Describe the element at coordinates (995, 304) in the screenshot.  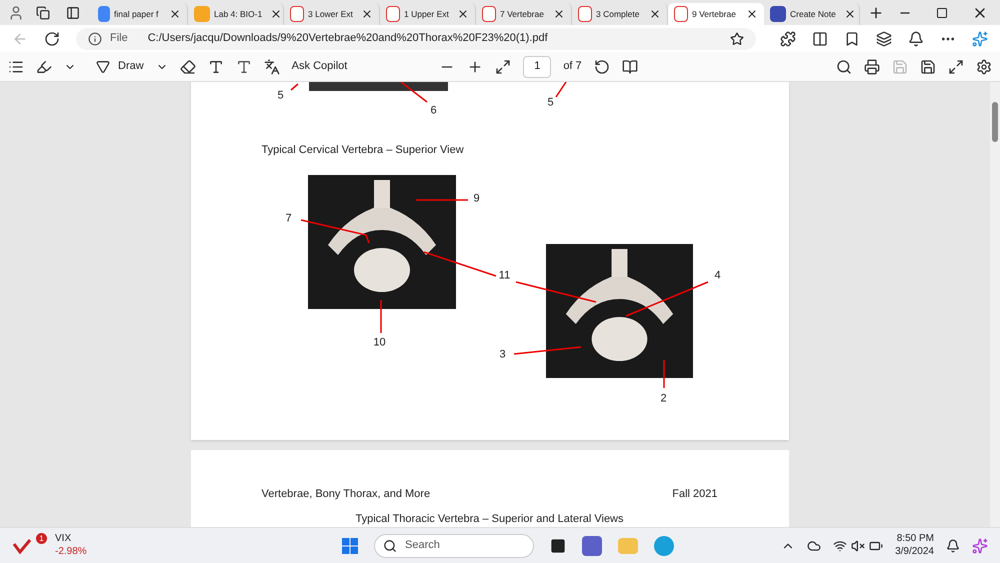
I see `scrollbar` at that location.